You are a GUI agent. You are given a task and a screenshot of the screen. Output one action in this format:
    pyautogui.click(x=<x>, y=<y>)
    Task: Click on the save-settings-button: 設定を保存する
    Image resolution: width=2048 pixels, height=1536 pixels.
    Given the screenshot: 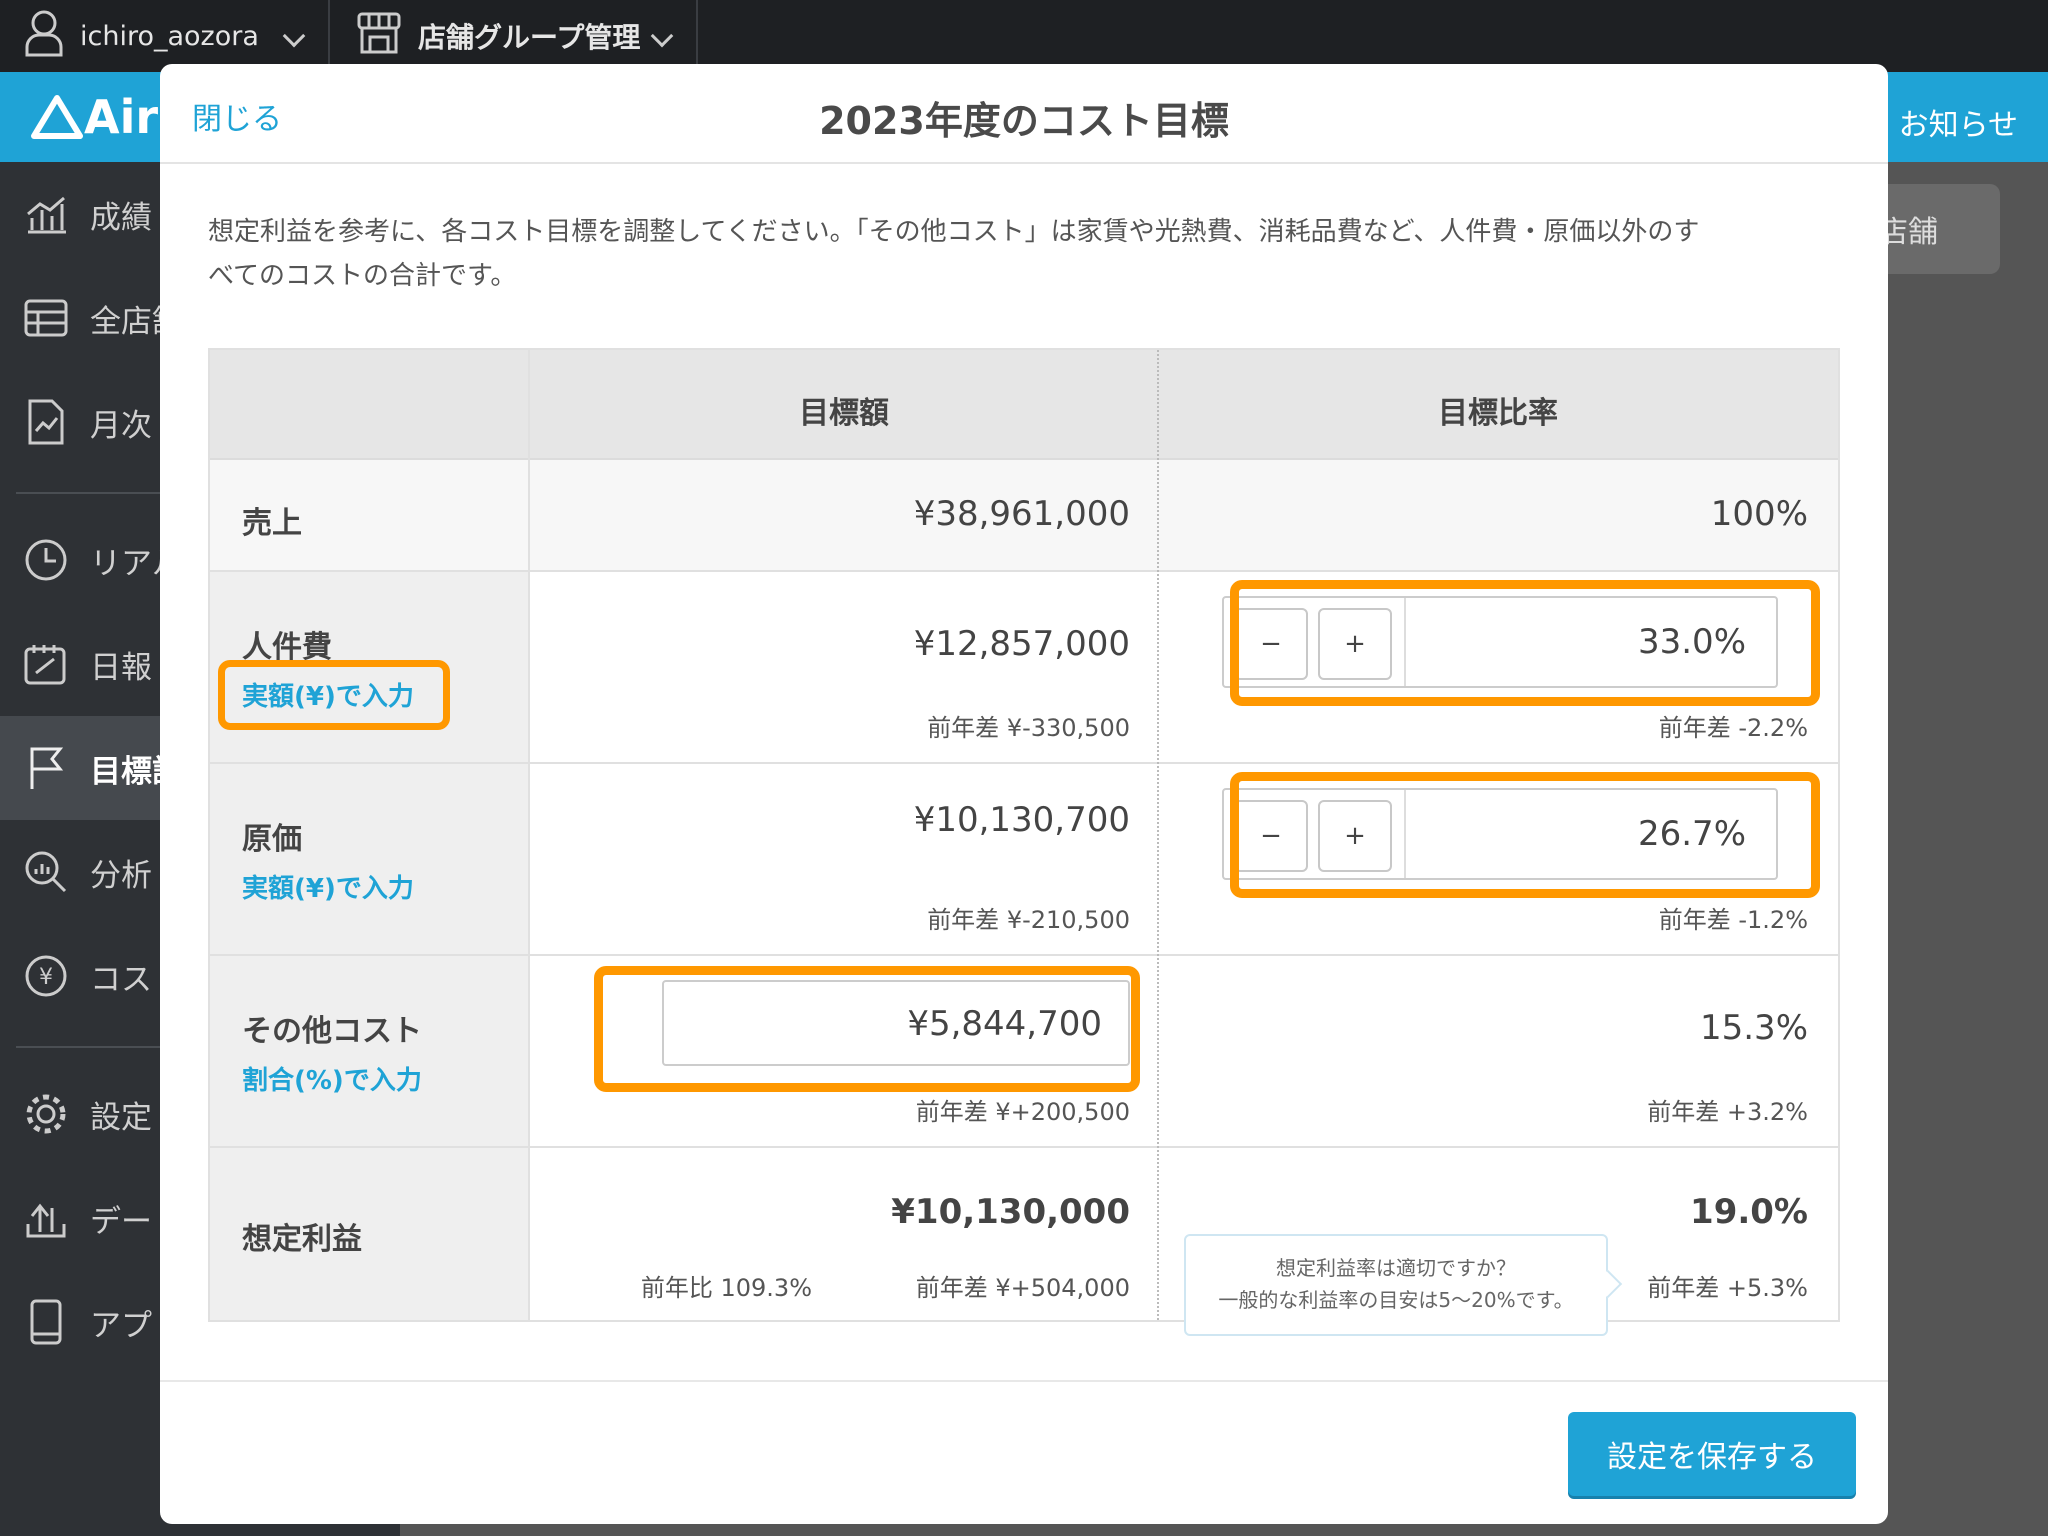 What is the action you would take?
    pyautogui.click(x=1712, y=1454)
    